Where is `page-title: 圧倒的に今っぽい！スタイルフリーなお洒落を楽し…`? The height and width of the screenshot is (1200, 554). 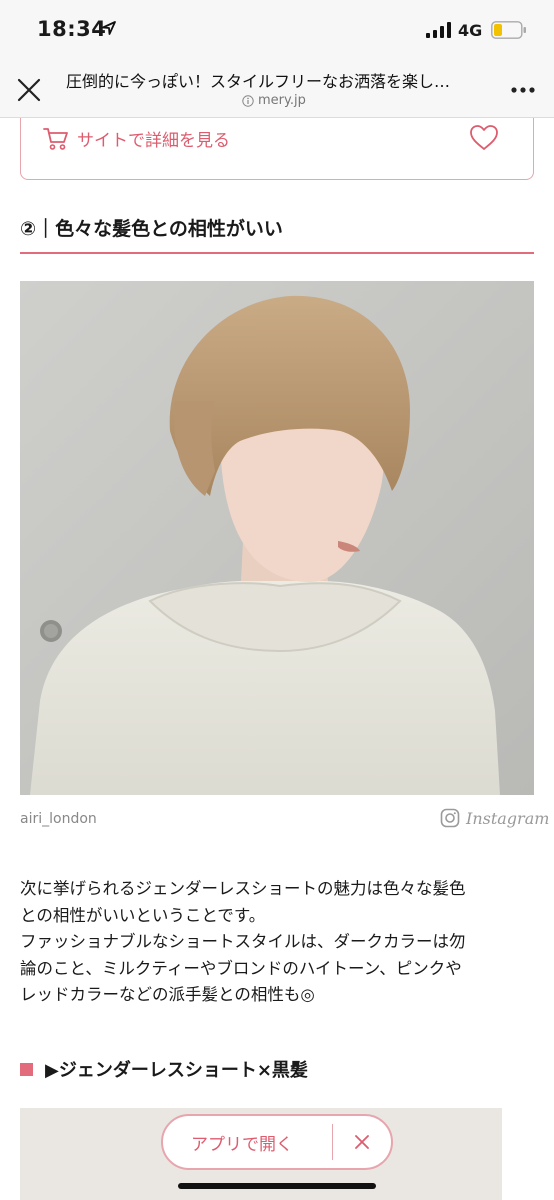
page-title: 圧倒的に今っぽい！スタイルフリーなお洒落を楽し… is located at coordinates (258, 81).